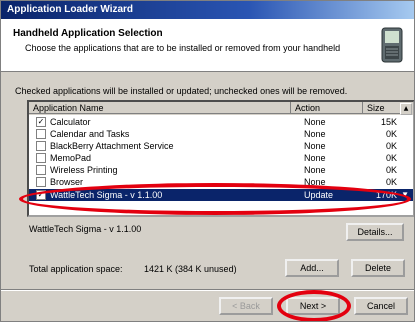 This screenshot has width=417, height=322. What do you see at coordinates (112, 146) in the screenshot?
I see `app-name: BlackBerry Attachment Service` at bounding box center [112, 146].